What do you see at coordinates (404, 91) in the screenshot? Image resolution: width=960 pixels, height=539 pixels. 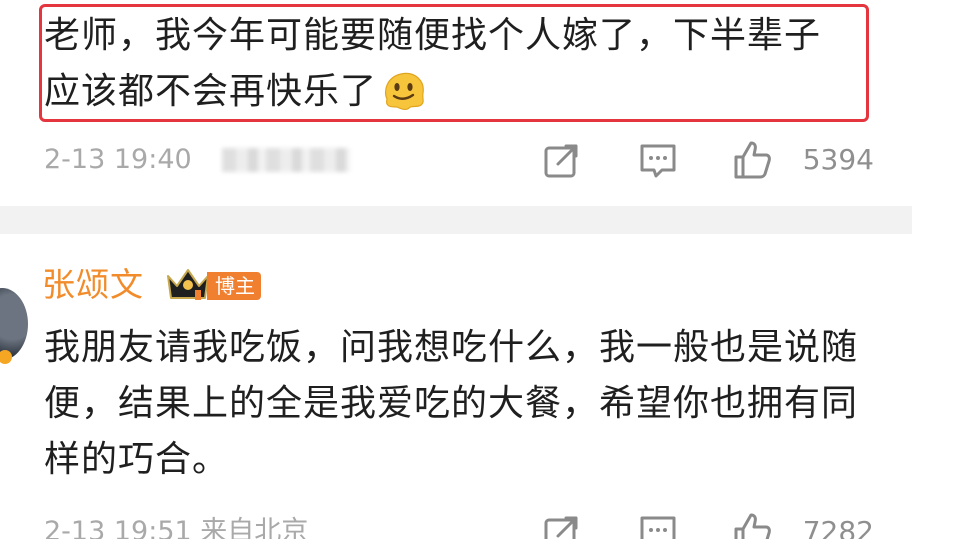 I see `melting-face-emoji-icon` at bounding box center [404, 91].